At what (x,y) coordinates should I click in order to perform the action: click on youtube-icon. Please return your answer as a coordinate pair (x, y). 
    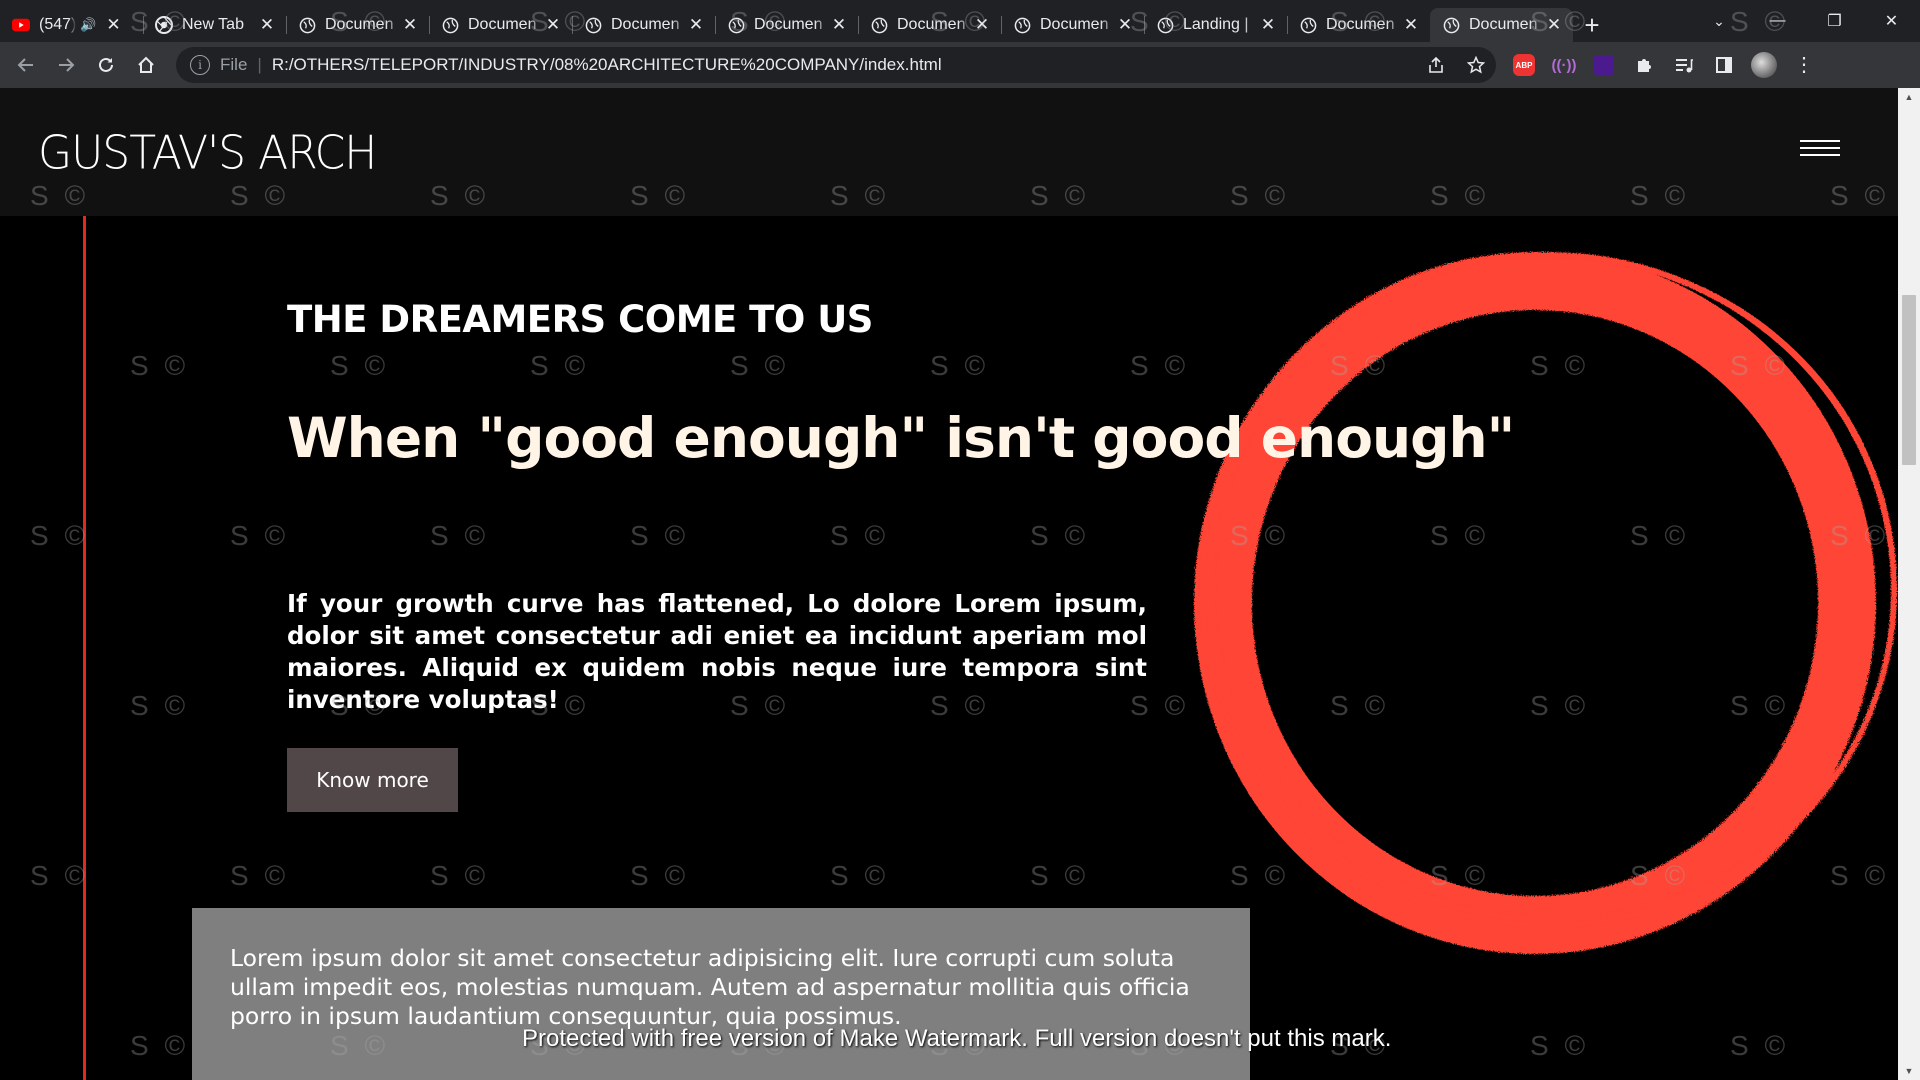
    Looking at the image, I should click on (21, 25).